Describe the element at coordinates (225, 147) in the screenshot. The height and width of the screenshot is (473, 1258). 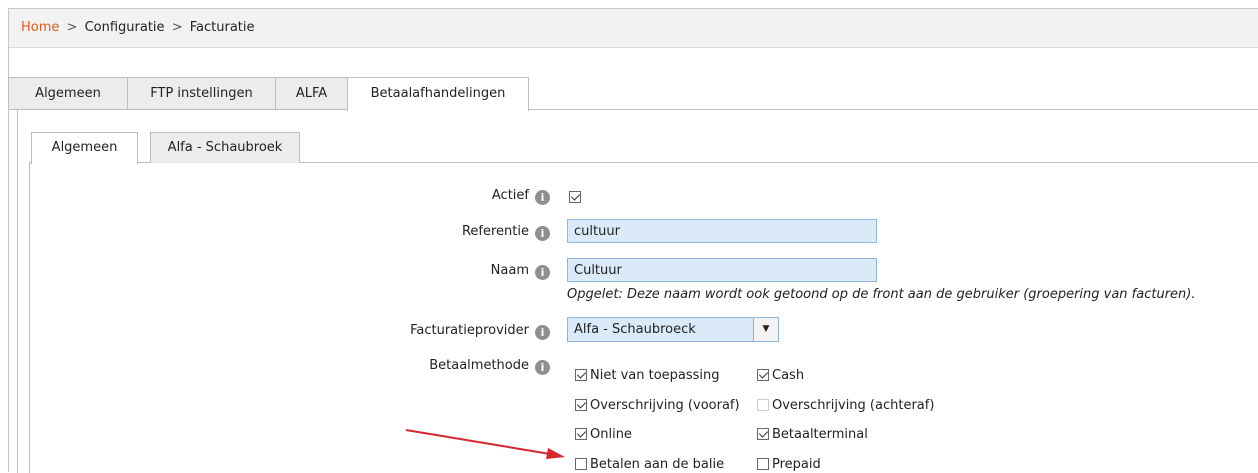
I see `subtab-alfa-schaubroek: Alfa - Schaubroek` at that location.